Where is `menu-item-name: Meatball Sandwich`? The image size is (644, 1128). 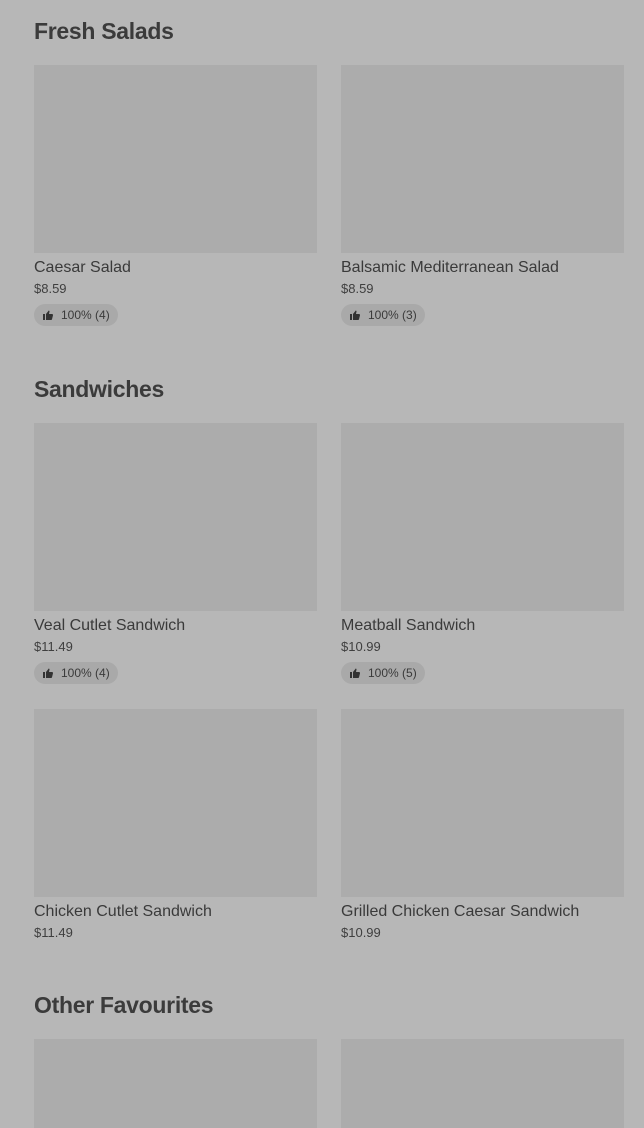
menu-item-name: Meatball Sandwich is located at coordinates (408, 625).